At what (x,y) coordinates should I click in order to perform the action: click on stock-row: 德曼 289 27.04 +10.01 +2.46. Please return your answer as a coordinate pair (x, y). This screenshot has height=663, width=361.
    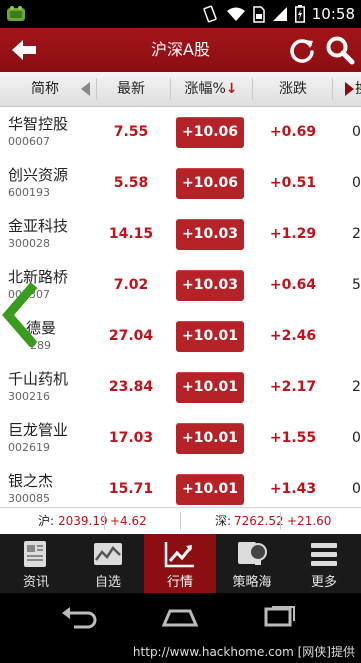
    Looking at the image, I should click on (180, 337).